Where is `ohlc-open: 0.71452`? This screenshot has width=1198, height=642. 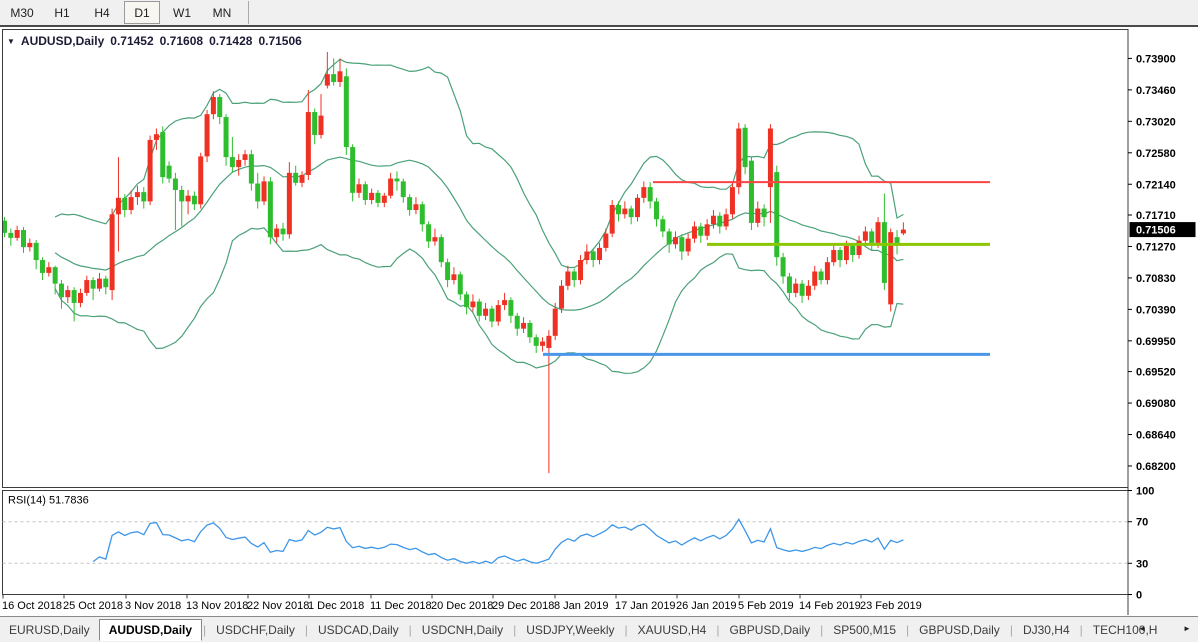
ohlc-open: 0.71452 is located at coordinates (132, 41).